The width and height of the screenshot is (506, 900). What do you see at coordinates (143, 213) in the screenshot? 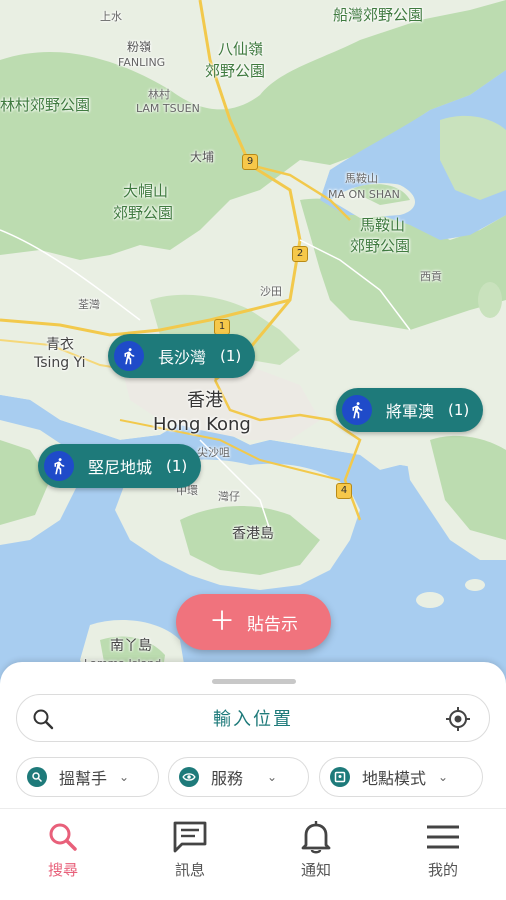
I see `map-label-tai-mo-shan-park: 郊野公園` at bounding box center [143, 213].